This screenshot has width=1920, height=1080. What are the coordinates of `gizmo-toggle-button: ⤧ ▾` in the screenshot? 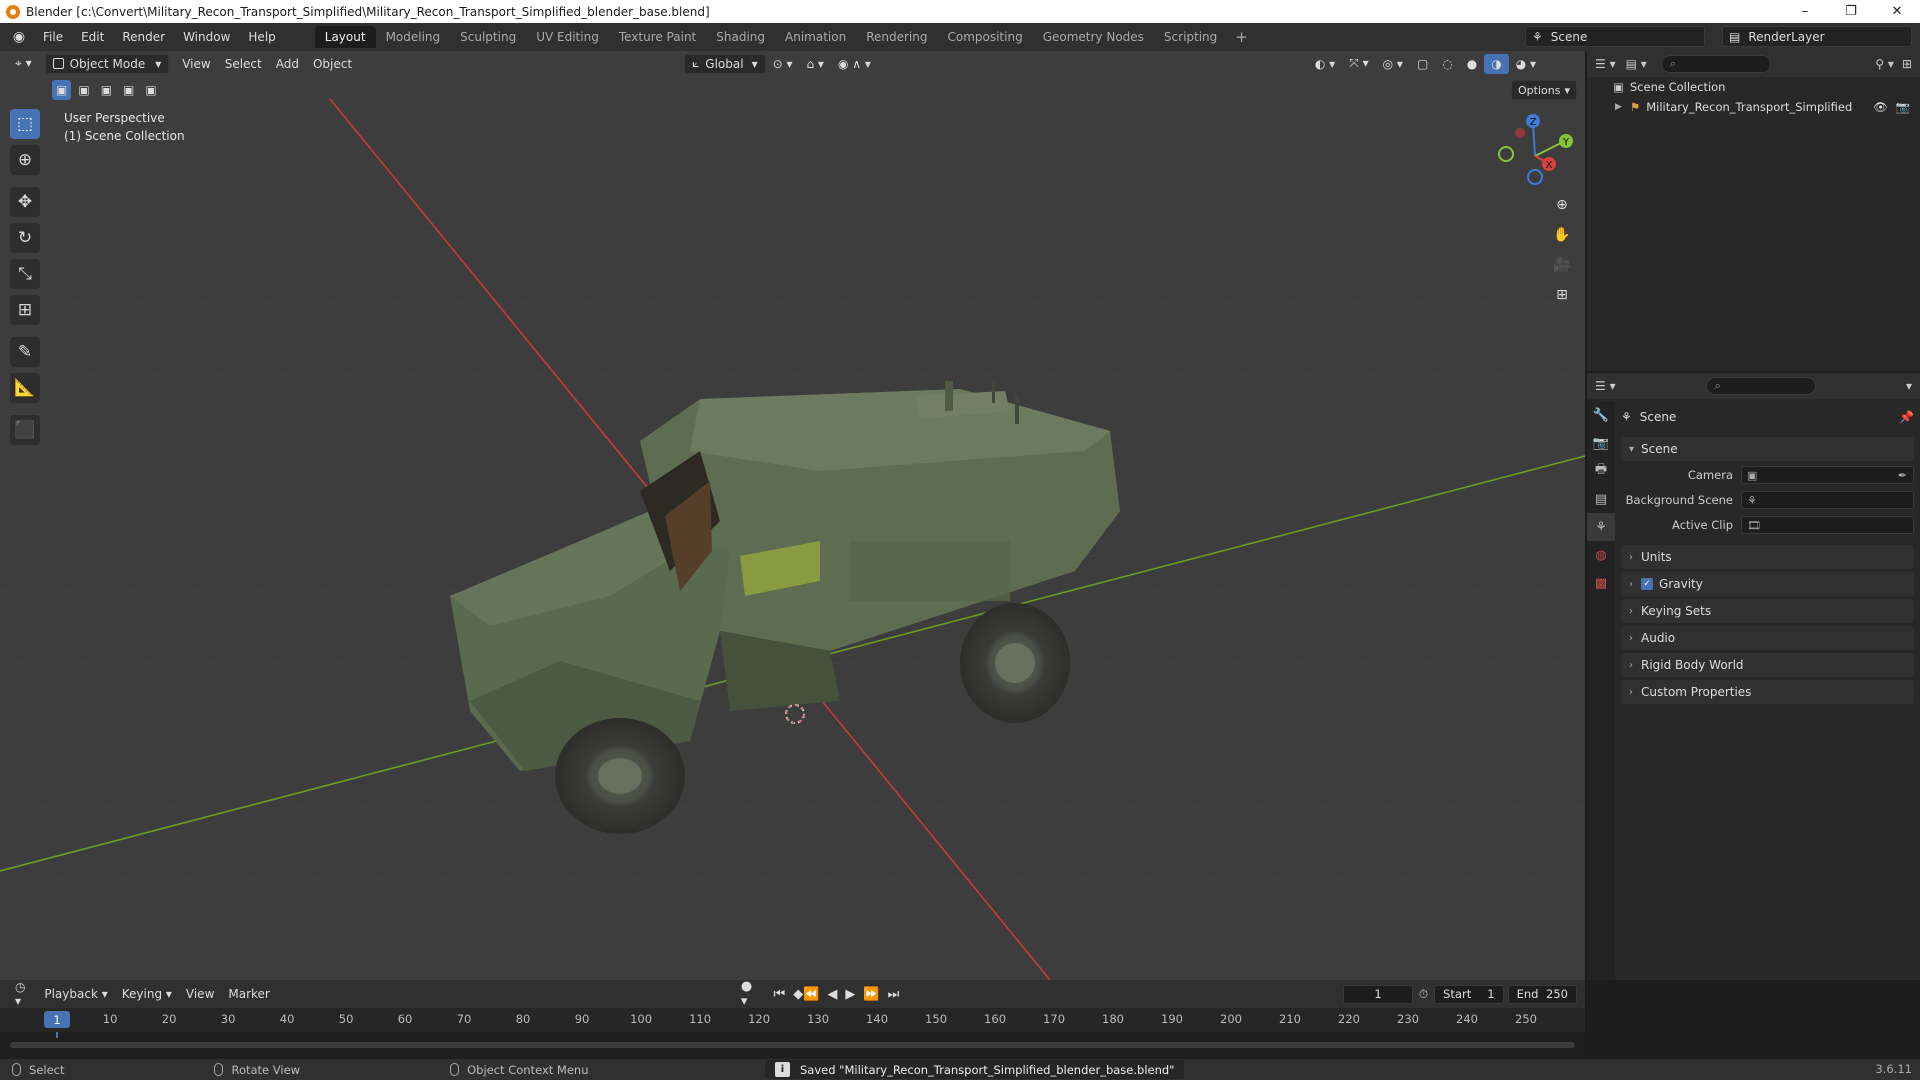 It's located at (1358, 64).